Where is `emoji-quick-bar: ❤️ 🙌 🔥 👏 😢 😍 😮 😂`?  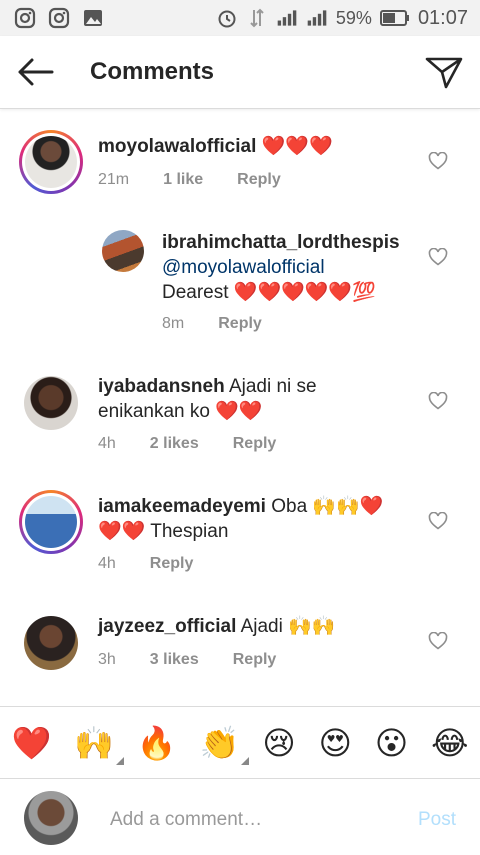
emoji-quick-bar: ❤️ 🙌 🔥 👏 😢 😍 😮 😂 is located at coordinates (240, 742).